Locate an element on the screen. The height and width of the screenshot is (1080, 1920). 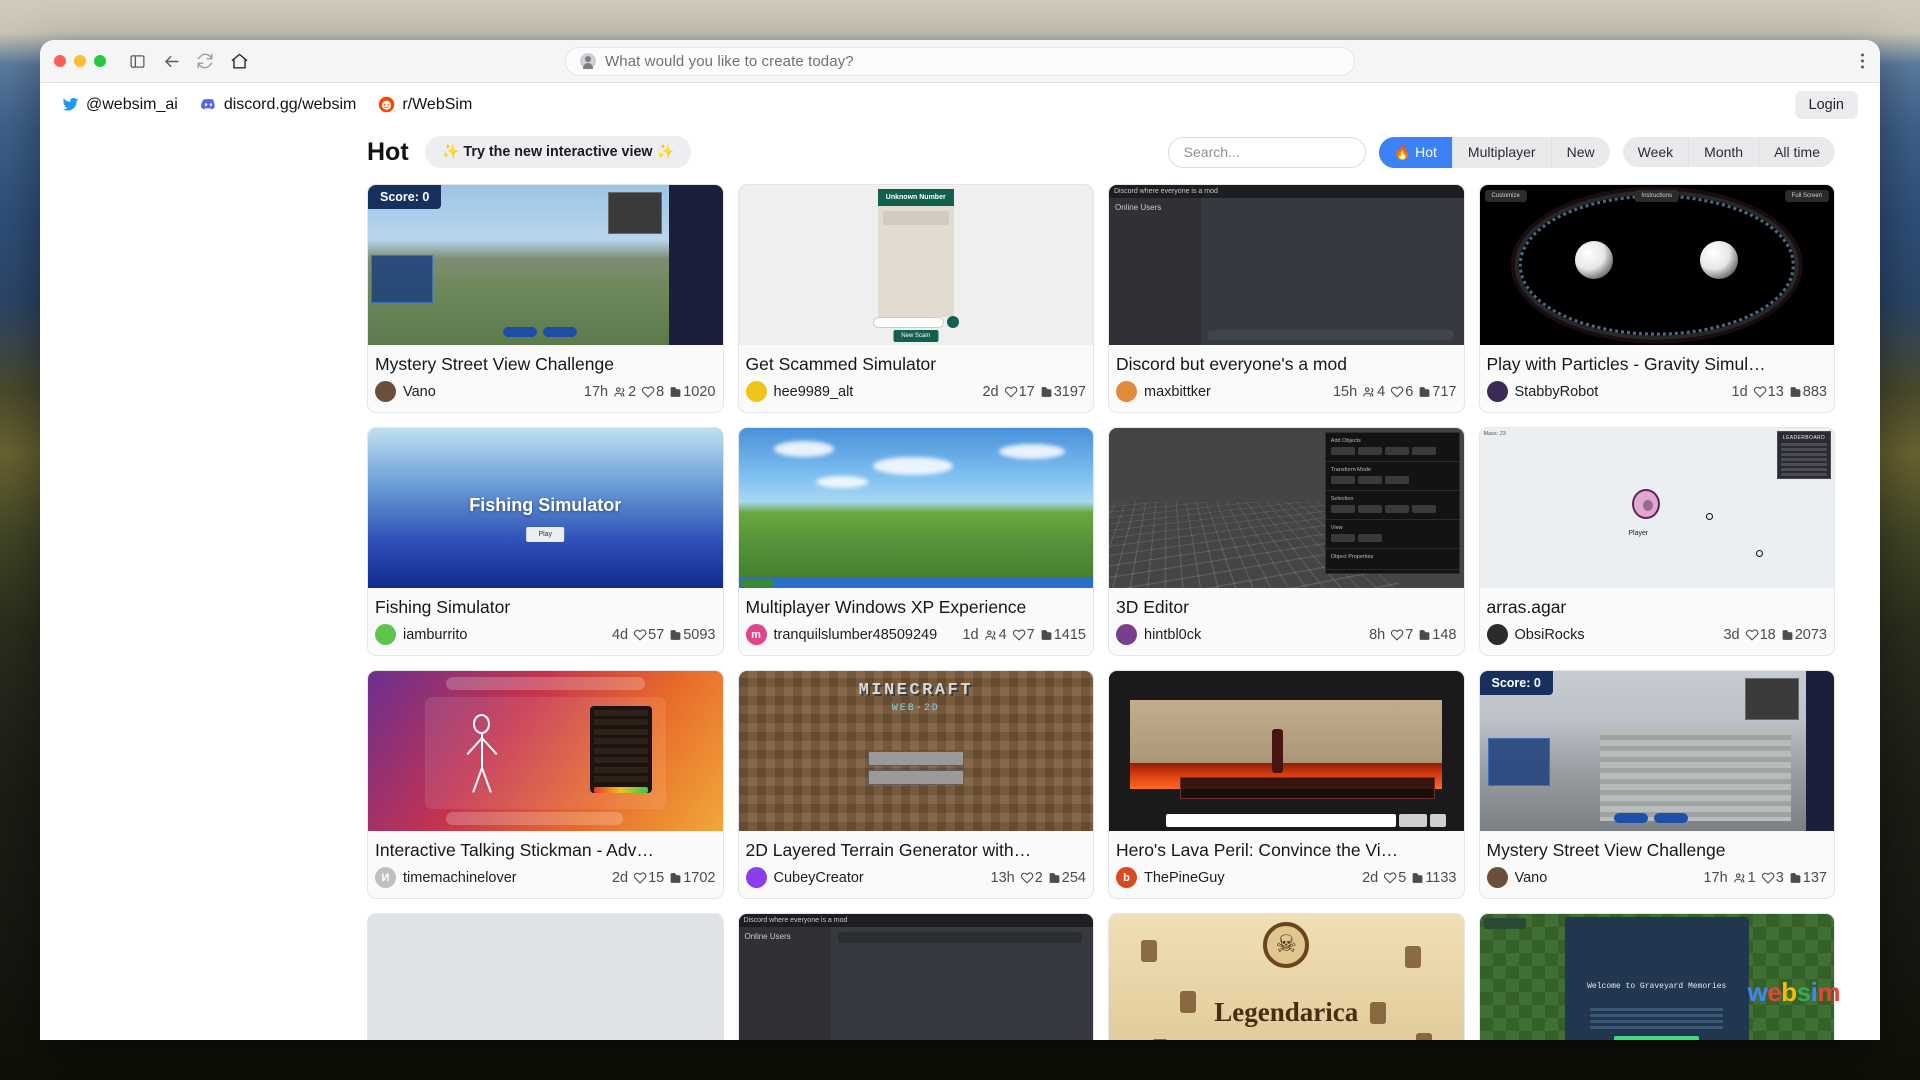
card-meta: hee9989_alt 2d 17 3197 is located at coordinates (916, 395).